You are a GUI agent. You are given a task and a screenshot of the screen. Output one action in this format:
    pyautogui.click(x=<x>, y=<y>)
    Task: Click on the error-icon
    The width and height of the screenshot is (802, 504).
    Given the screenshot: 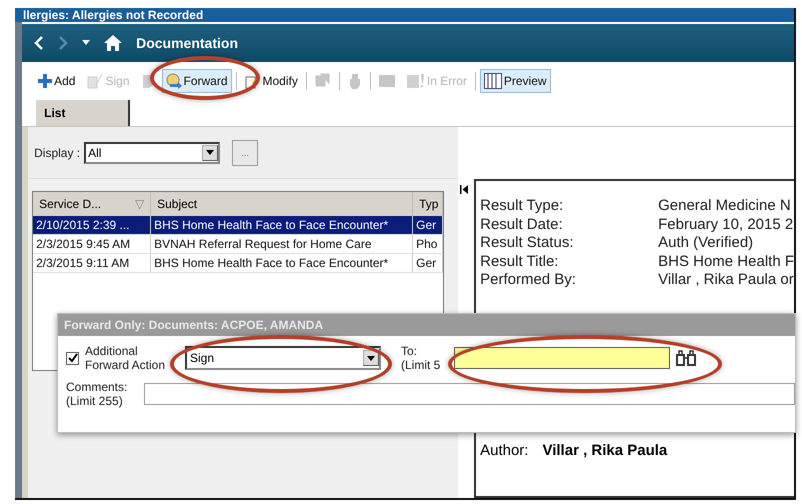 What is the action you would take?
    pyautogui.click(x=415, y=81)
    